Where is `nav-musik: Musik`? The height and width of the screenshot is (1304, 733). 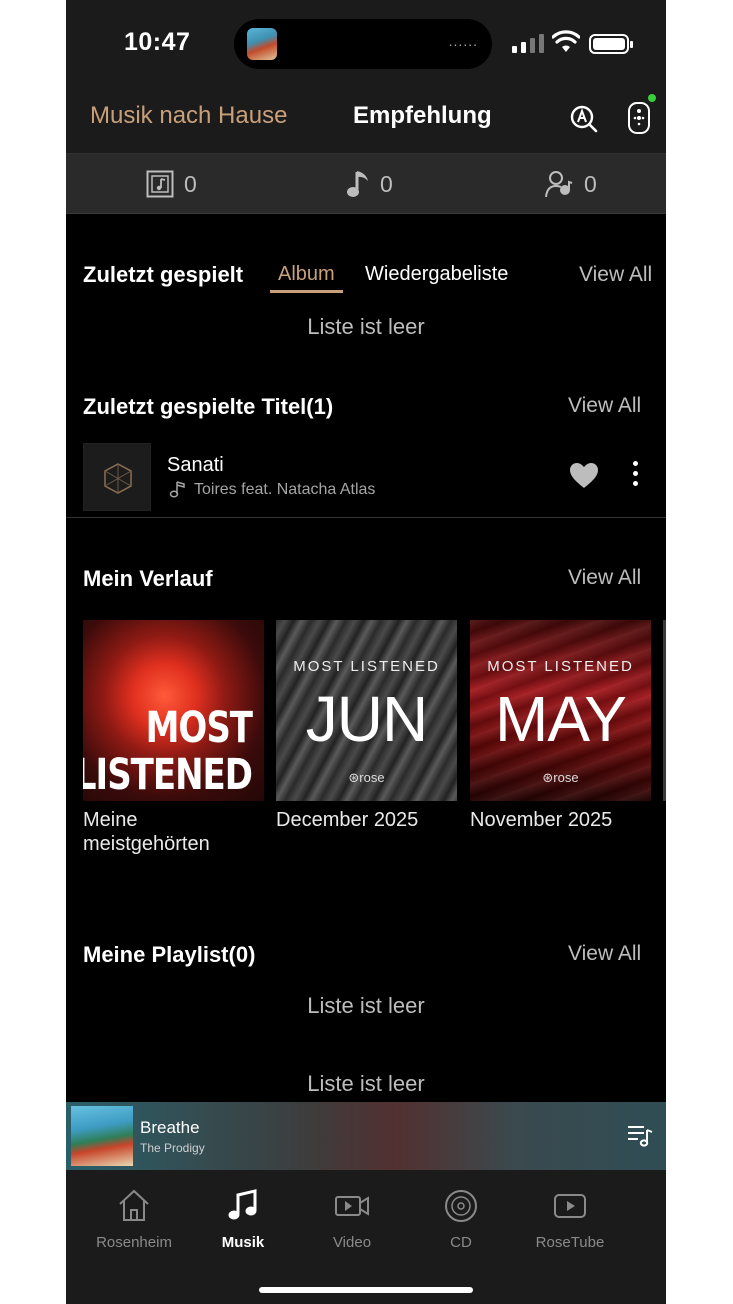 nav-musik: Musik is located at coordinates (243, 1219).